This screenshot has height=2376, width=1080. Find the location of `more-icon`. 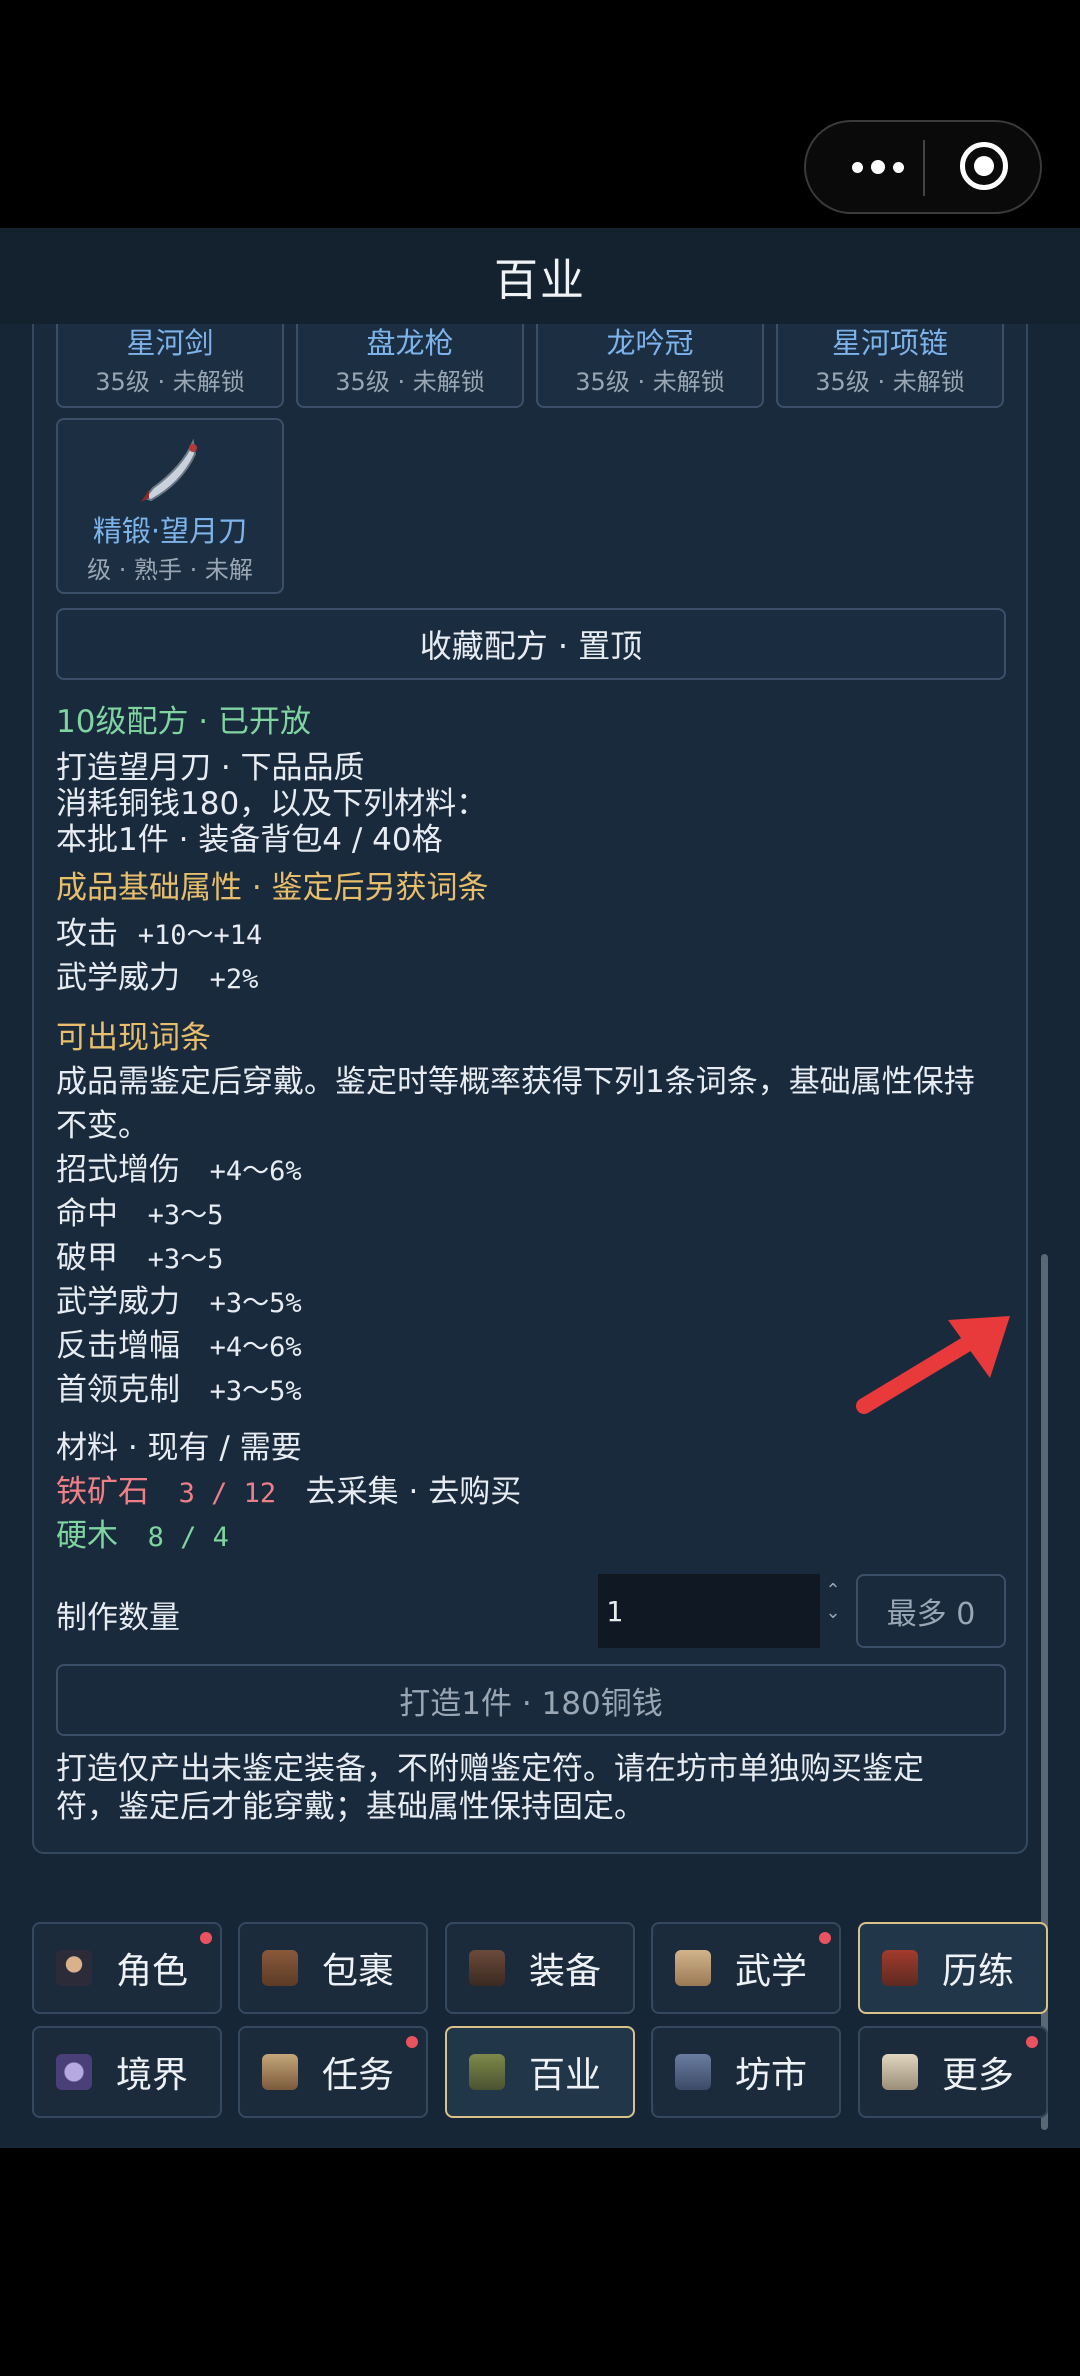

more-icon is located at coordinates (900, 2072).